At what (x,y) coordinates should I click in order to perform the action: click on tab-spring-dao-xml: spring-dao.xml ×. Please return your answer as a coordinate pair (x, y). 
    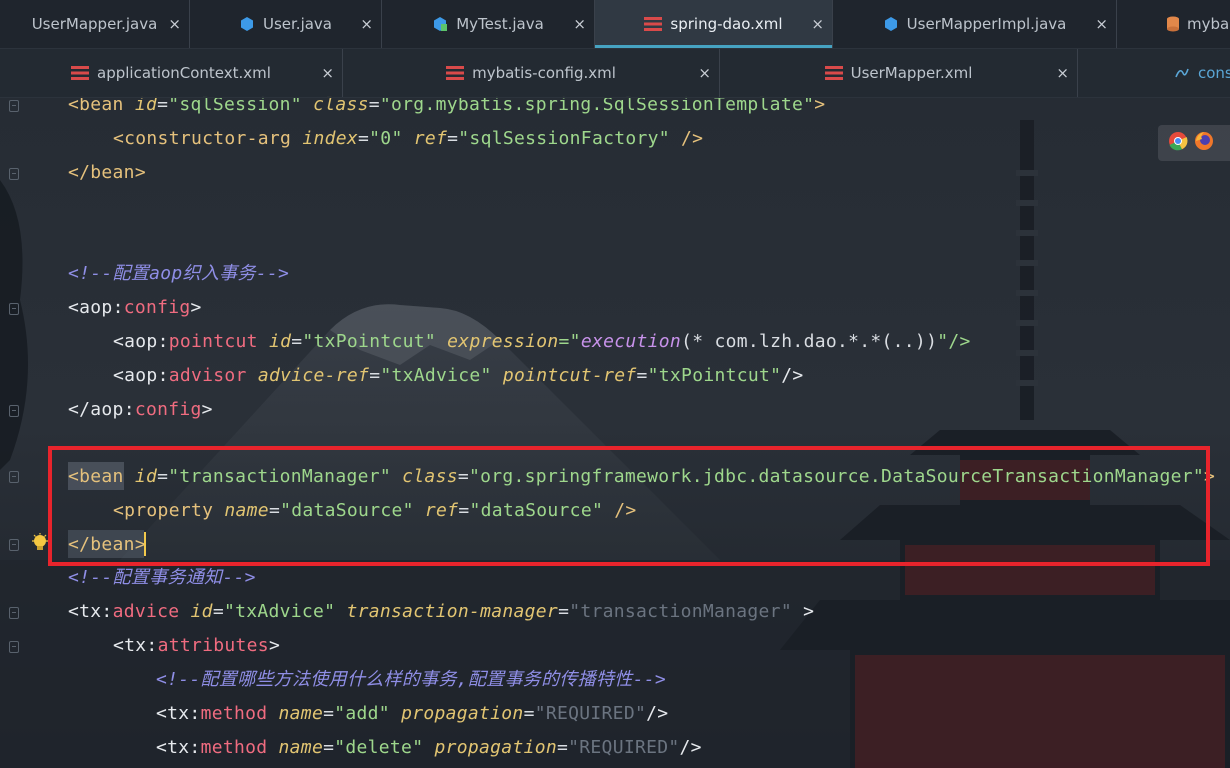
    Looking at the image, I should click on (714, 24).